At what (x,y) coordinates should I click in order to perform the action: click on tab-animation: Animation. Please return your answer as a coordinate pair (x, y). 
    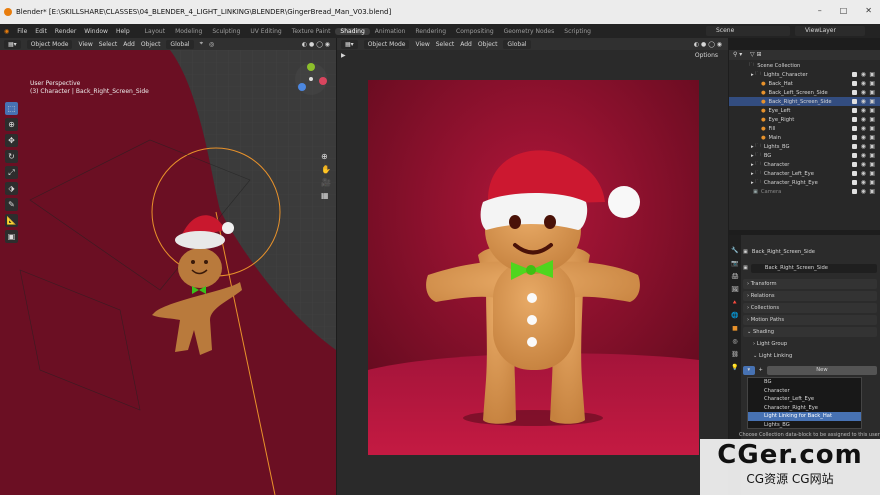
    Looking at the image, I should click on (390, 31).